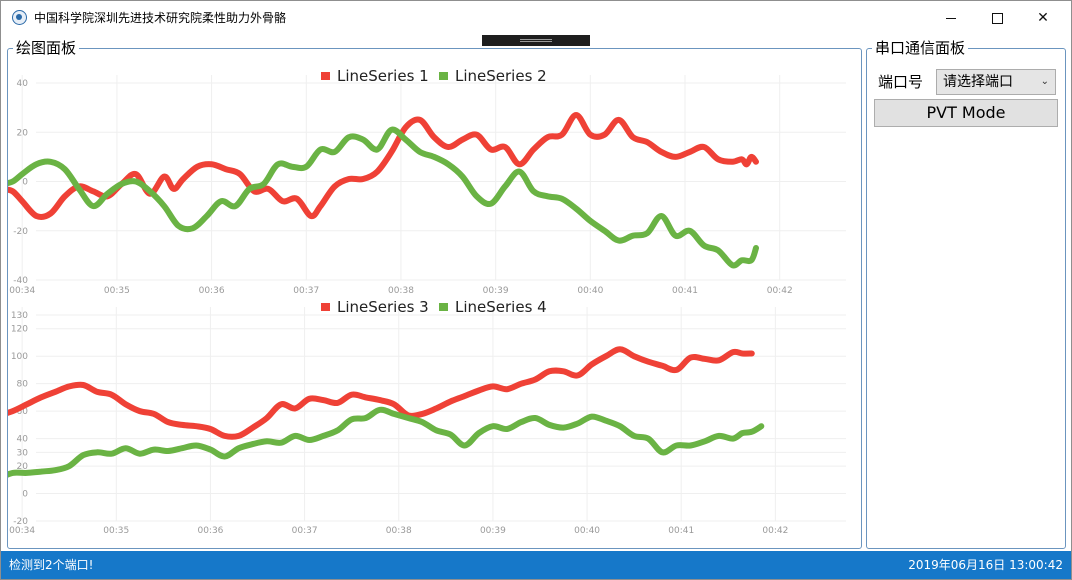 Image resolution: width=1072 pixels, height=580 pixels. What do you see at coordinates (985, 565) in the screenshot?
I see `status-datetime: 2019年06月16日 13:00:42` at bounding box center [985, 565].